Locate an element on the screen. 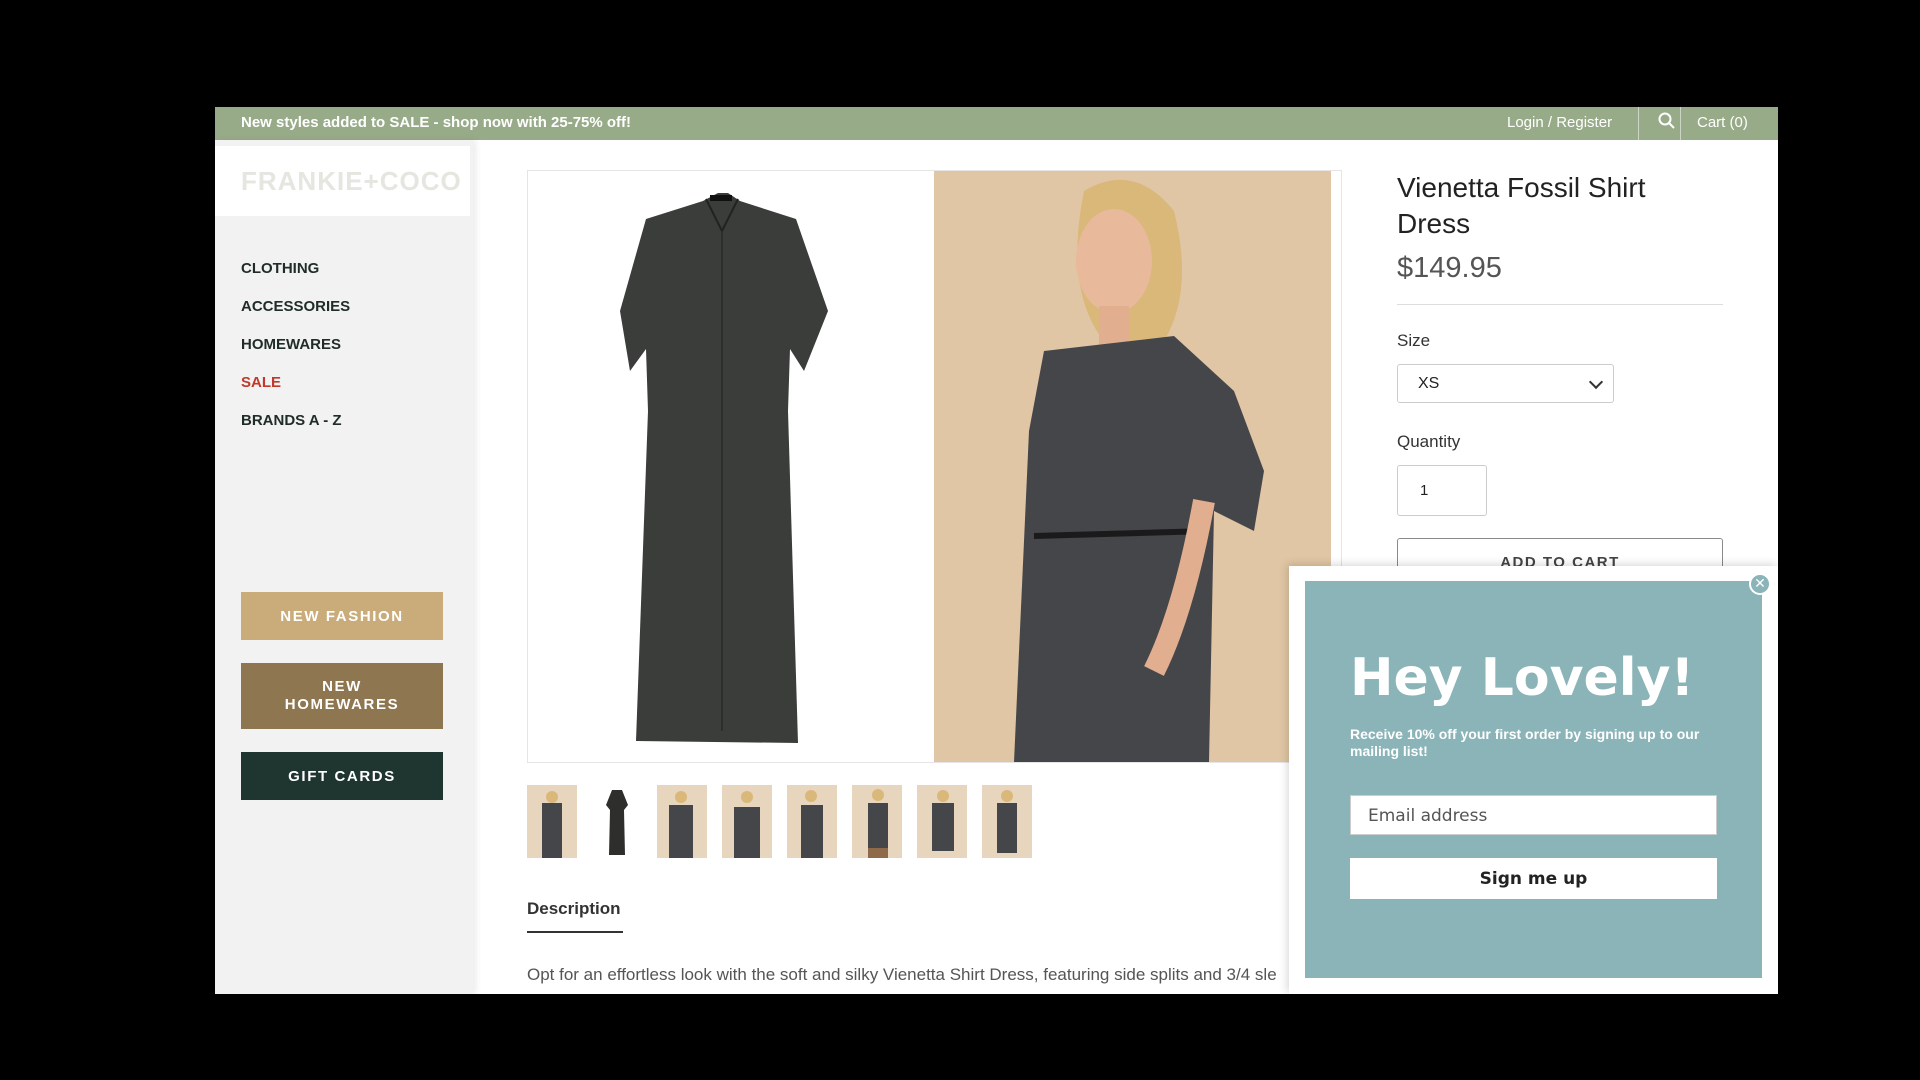 The height and width of the screenshot is (1080, 1920). product-info: Vienetta Fossil Shirt Dress $149.95 is located at coordinates (1560, 227).